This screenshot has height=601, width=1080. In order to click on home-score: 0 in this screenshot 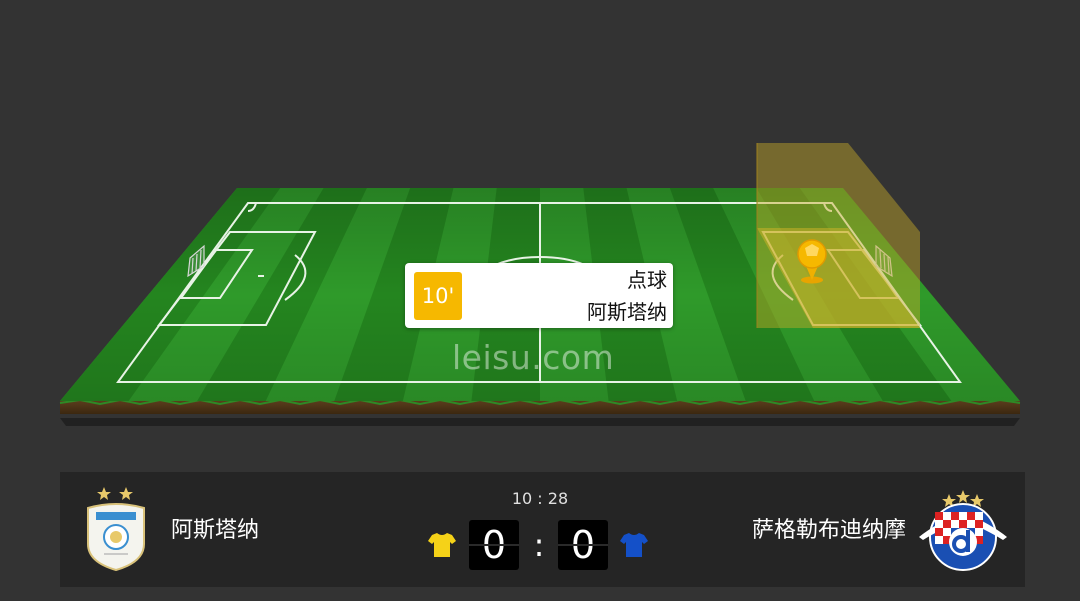, I will do `click(494, 545)`.